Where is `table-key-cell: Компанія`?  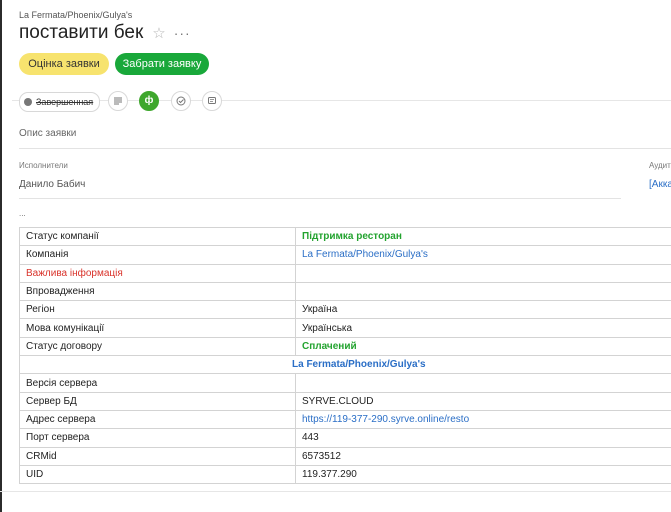 table-key-cell: Компанія is located at coordinates (157, 255).